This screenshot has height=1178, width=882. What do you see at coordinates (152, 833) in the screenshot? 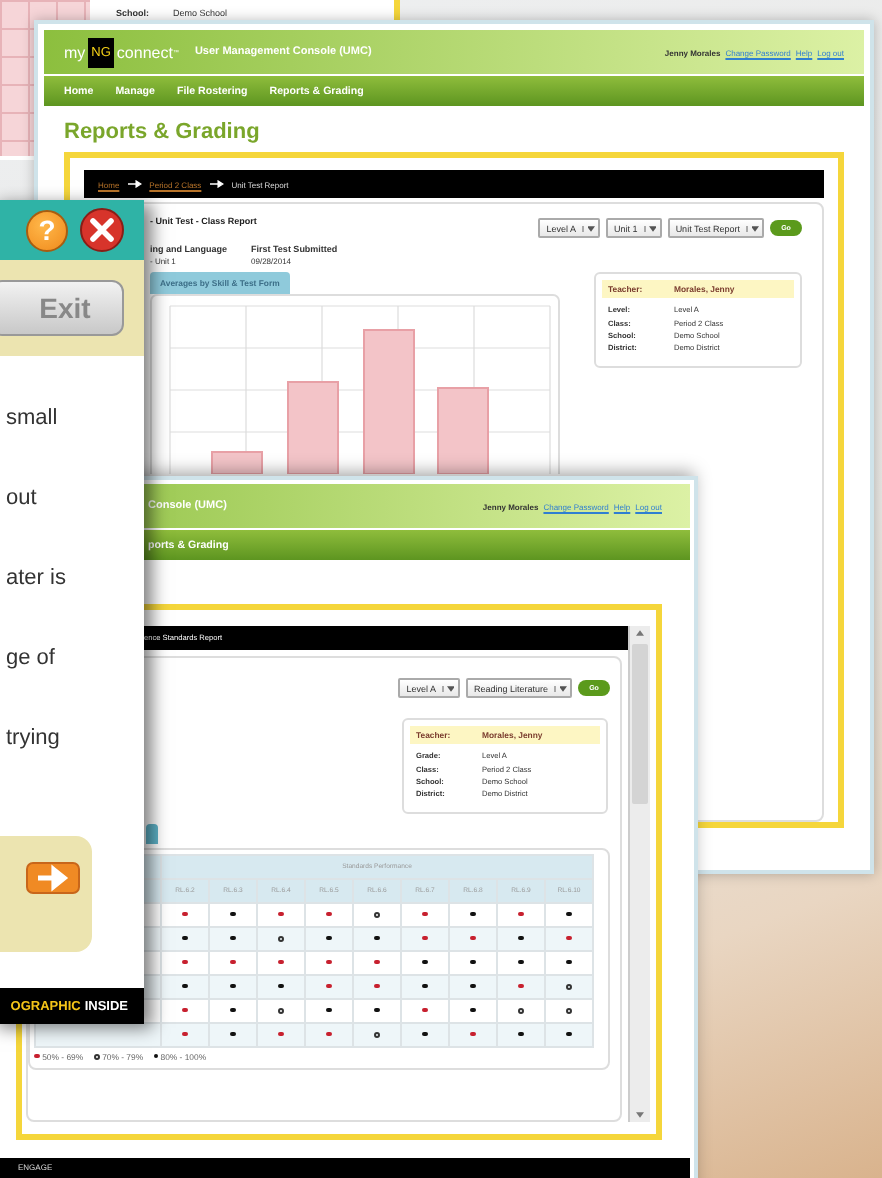
I see `report-tab` at bounding box center [152, 833].